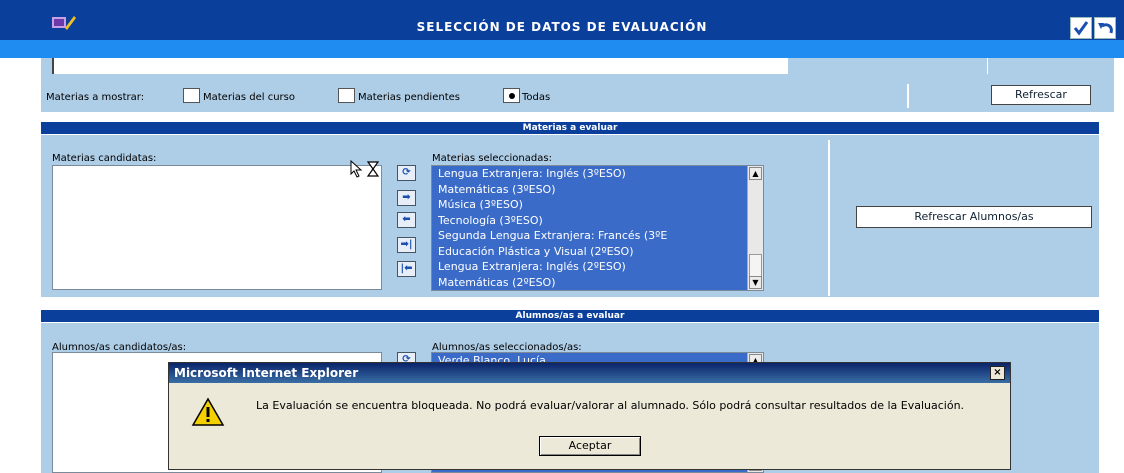  Describe the element at coordinates (492, 158) in the screenshot. I see `materias-seleccionadas-label: Materias seleccionadas:` at that location.